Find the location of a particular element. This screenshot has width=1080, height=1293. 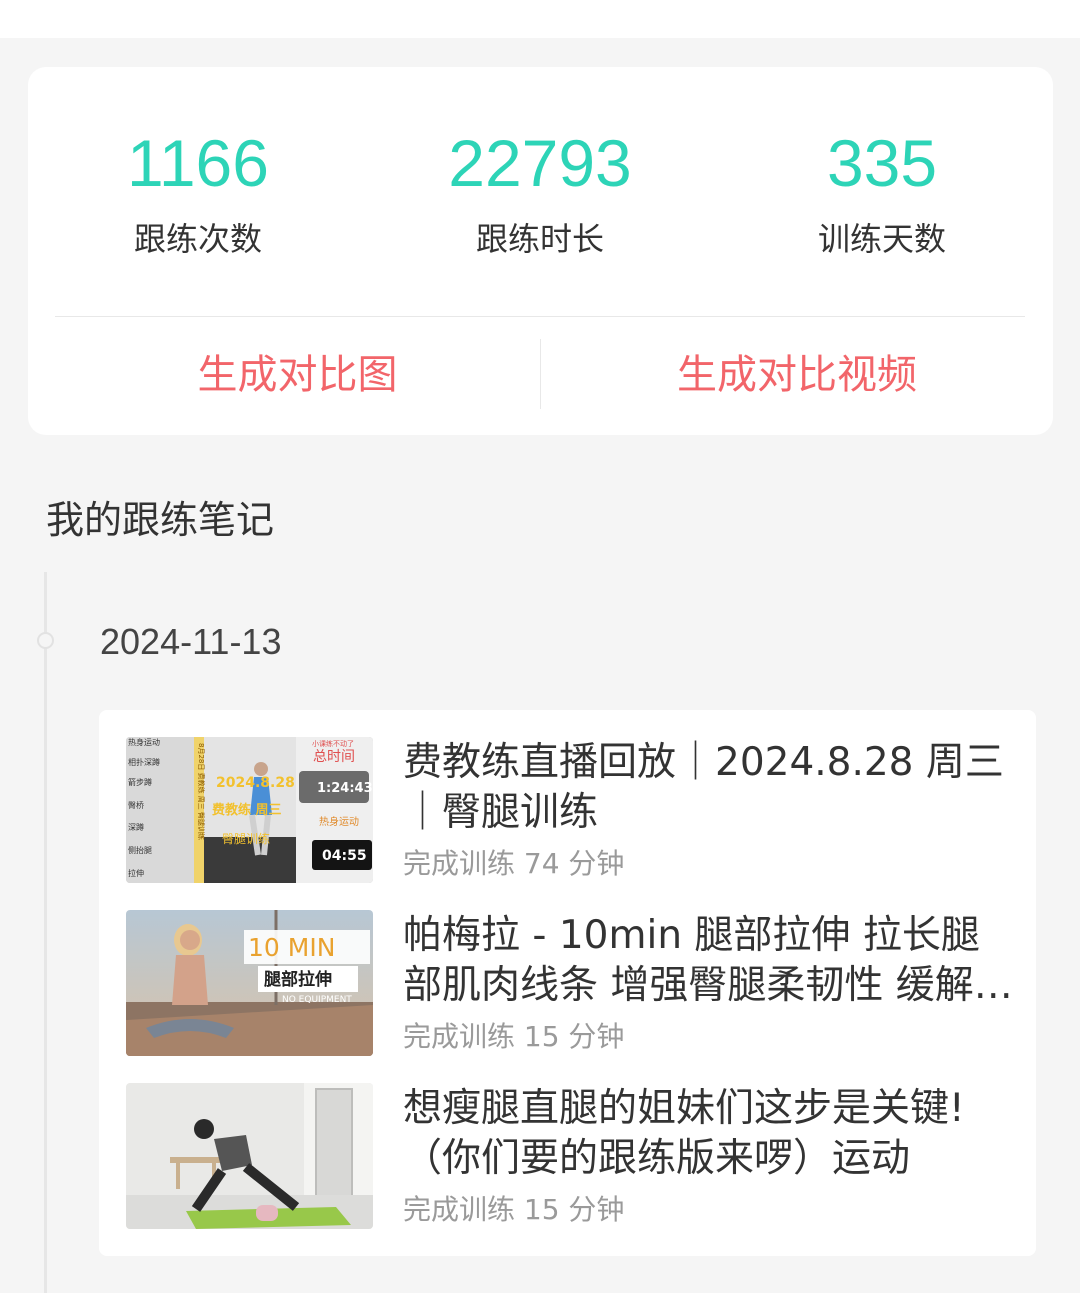

thumb-side-text: 8月28日 费教练 周三 臀腿训练 is located at coordinates (201, 791).